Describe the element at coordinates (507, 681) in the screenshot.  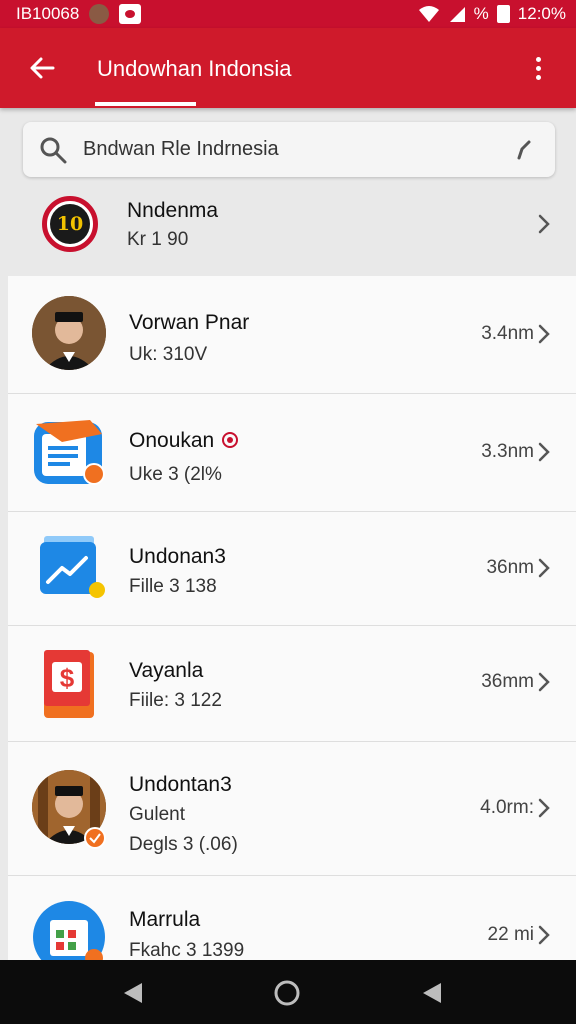
I see `item-size: 36mm` at that location.